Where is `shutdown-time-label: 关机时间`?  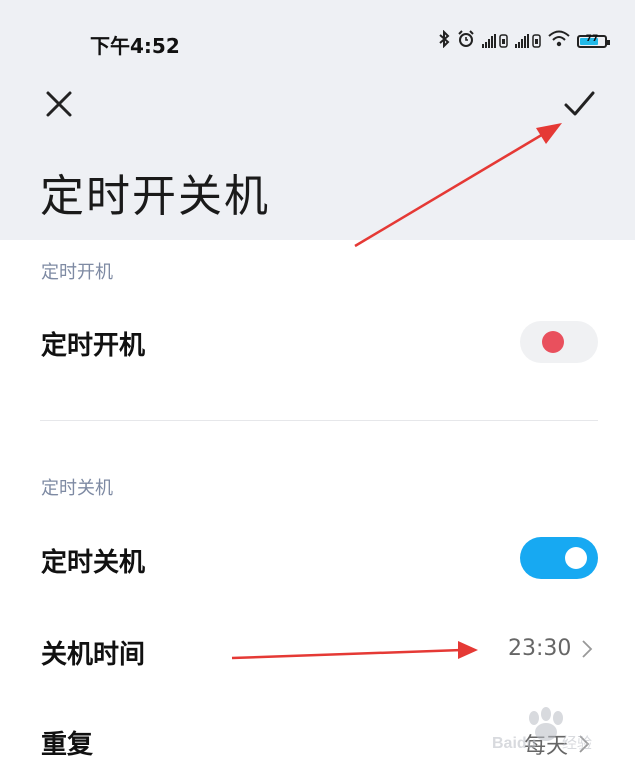 shutdown-time-label: 关机时间 is located at coordinates (93, 655).